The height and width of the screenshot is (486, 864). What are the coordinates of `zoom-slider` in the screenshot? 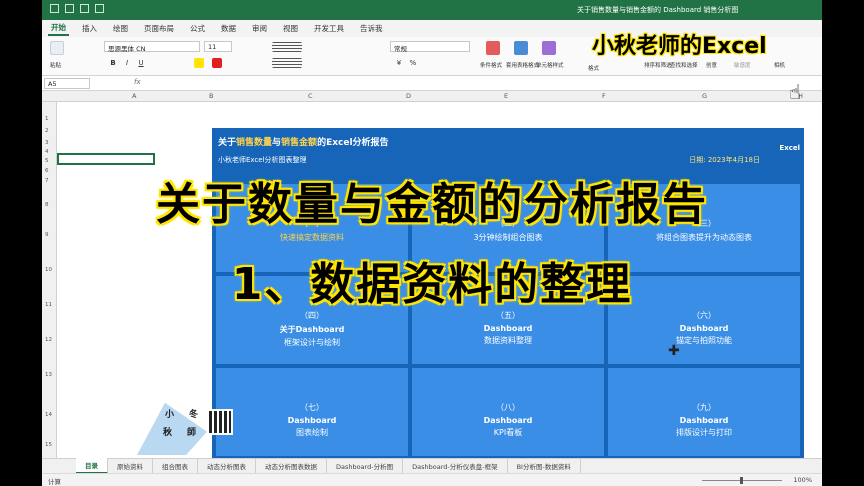 It's located at (742, 480).